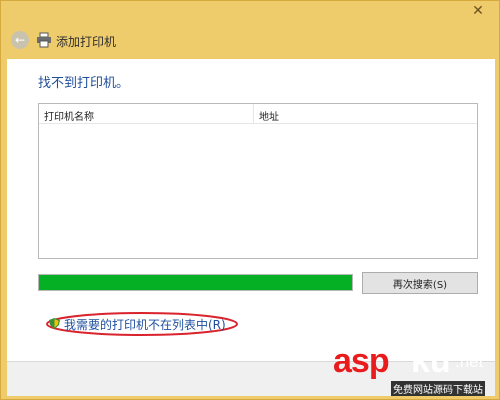  What do you see at coordinates (438, 388) in the screenshot?
I see `watermark-subtitle: 免费网站源码下载站` at bounding box center [438, 388].